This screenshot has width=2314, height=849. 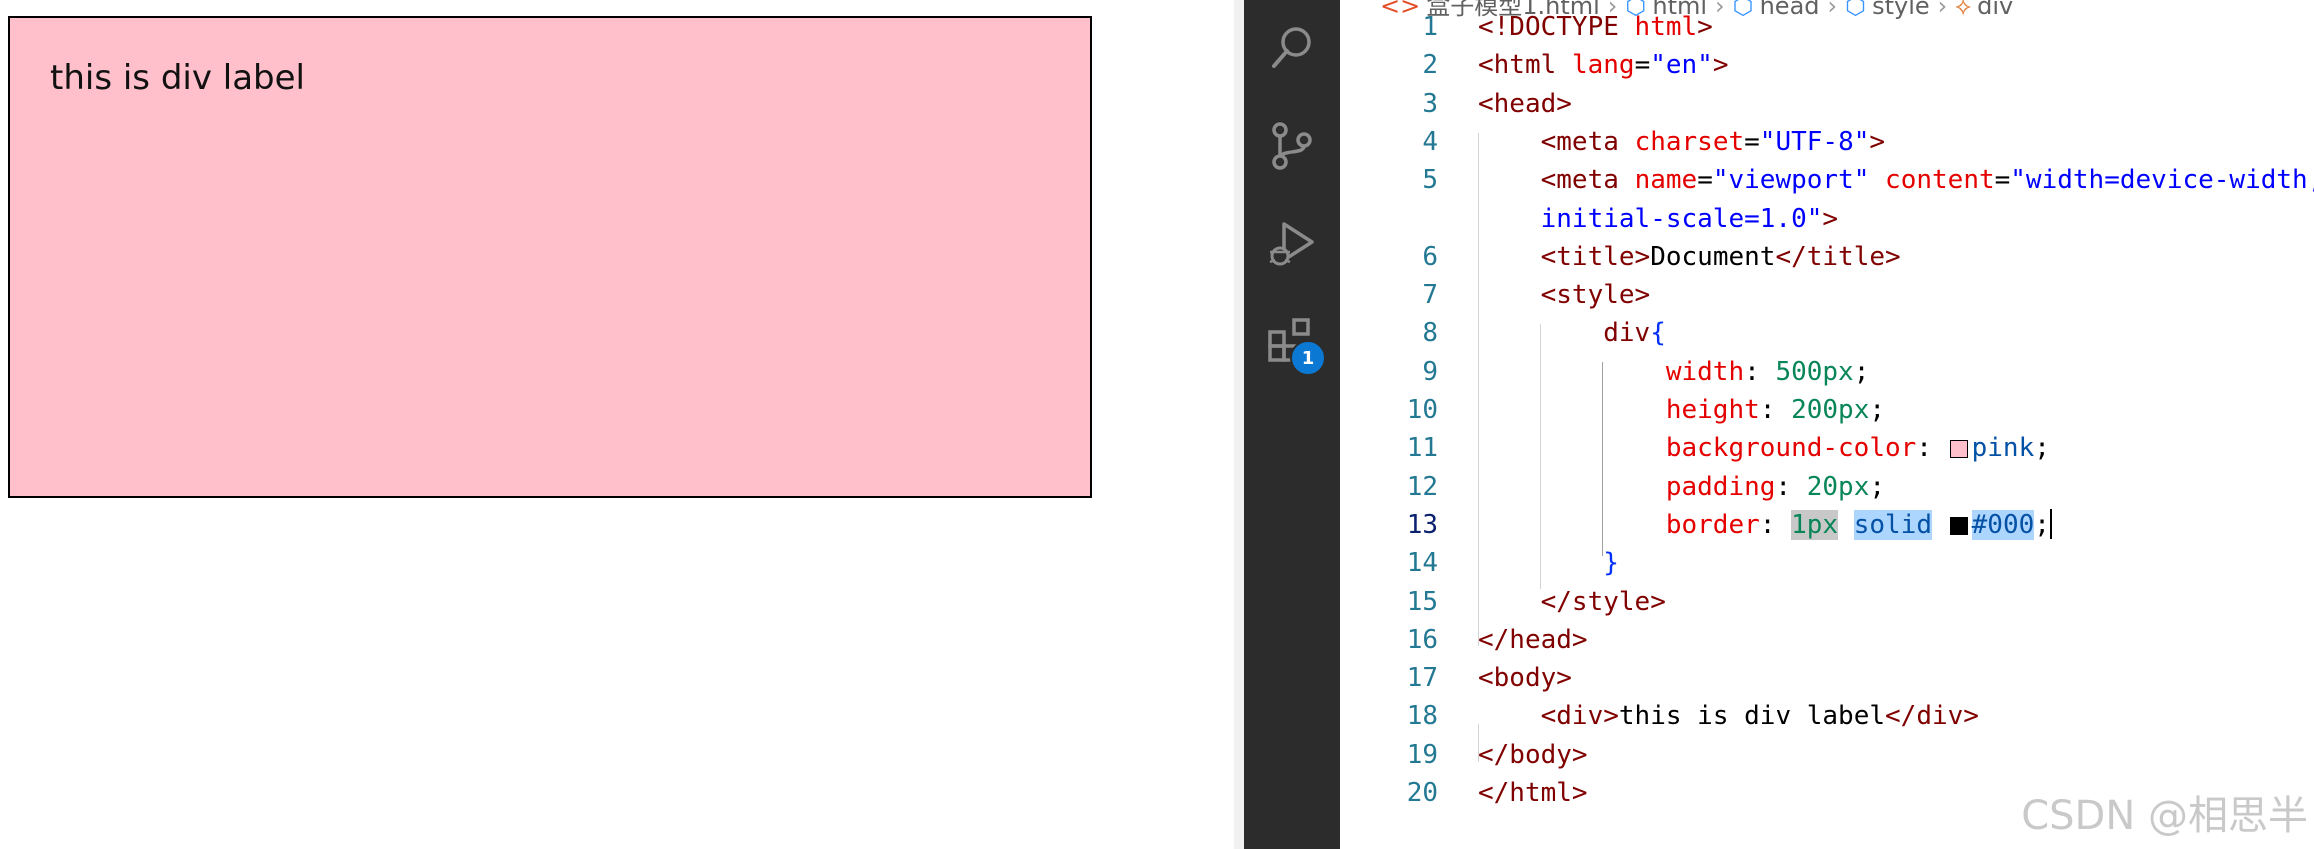 What do you see at coordinates (1963, 10) in the screenshot?
I see `selector-icon: ⟡` at bounding box center [1963, 10].